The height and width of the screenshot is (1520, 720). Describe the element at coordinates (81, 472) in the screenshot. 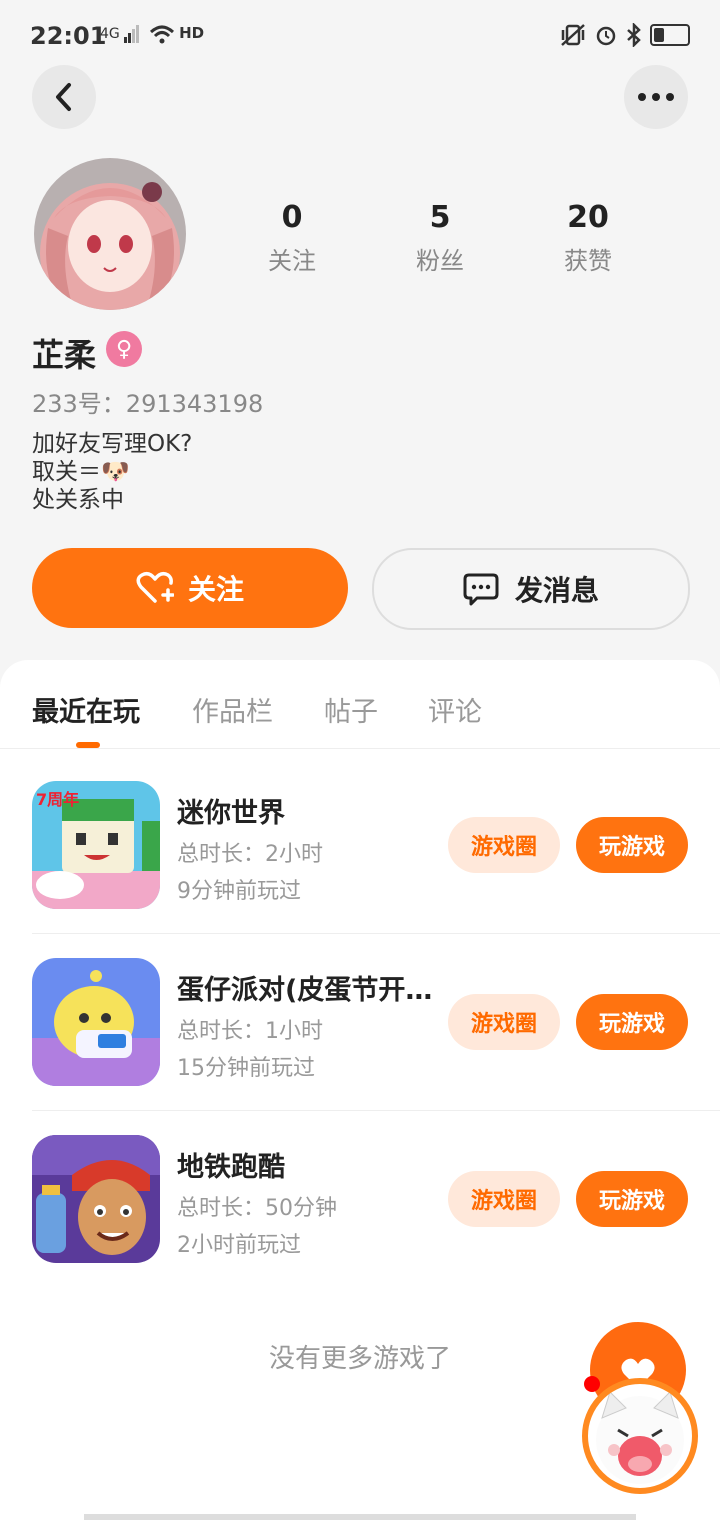

I see `bio-line: 取关＝🐶` at that location.